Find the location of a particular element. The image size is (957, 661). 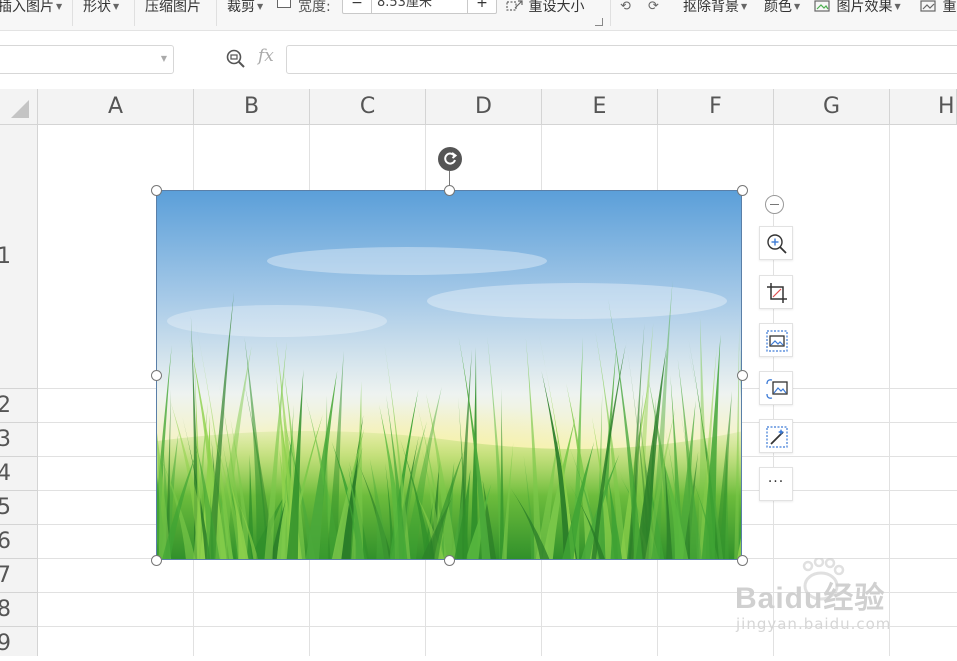

picture-layout-icon is located at coordinates (777, 341).